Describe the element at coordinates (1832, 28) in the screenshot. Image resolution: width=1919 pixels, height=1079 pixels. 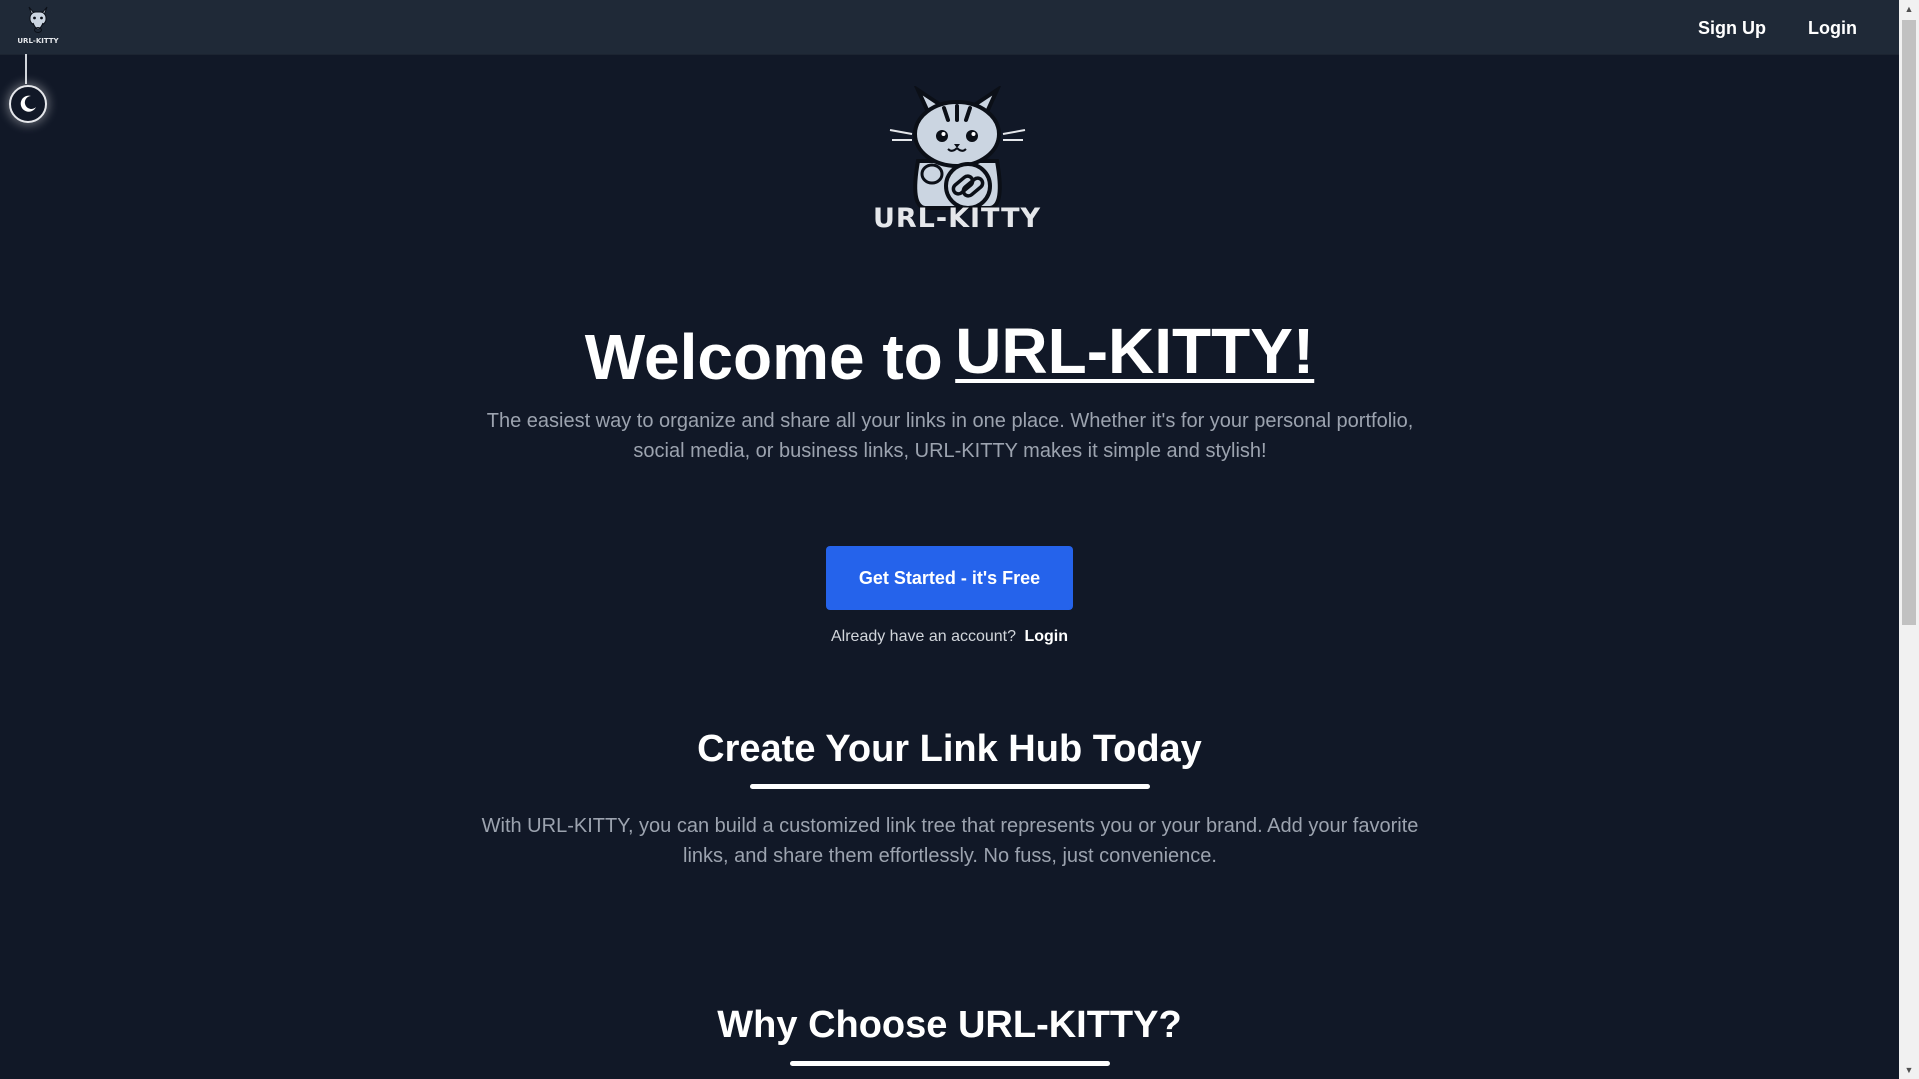
I see `nav-login-link: Login` at that location.